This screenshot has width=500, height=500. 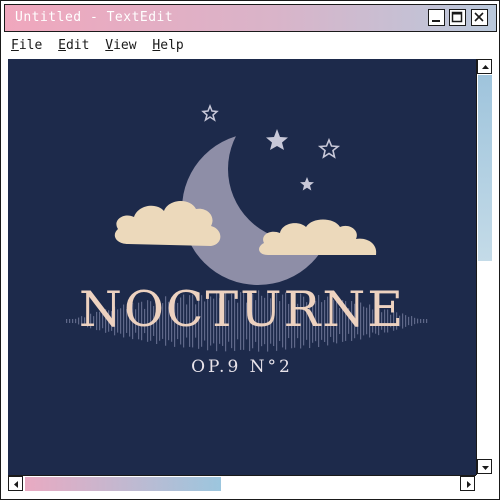 What do you see at coordinates (167, 45) in the screenshot?
I see `menu-help: Help` at bounding box center [167, 45].